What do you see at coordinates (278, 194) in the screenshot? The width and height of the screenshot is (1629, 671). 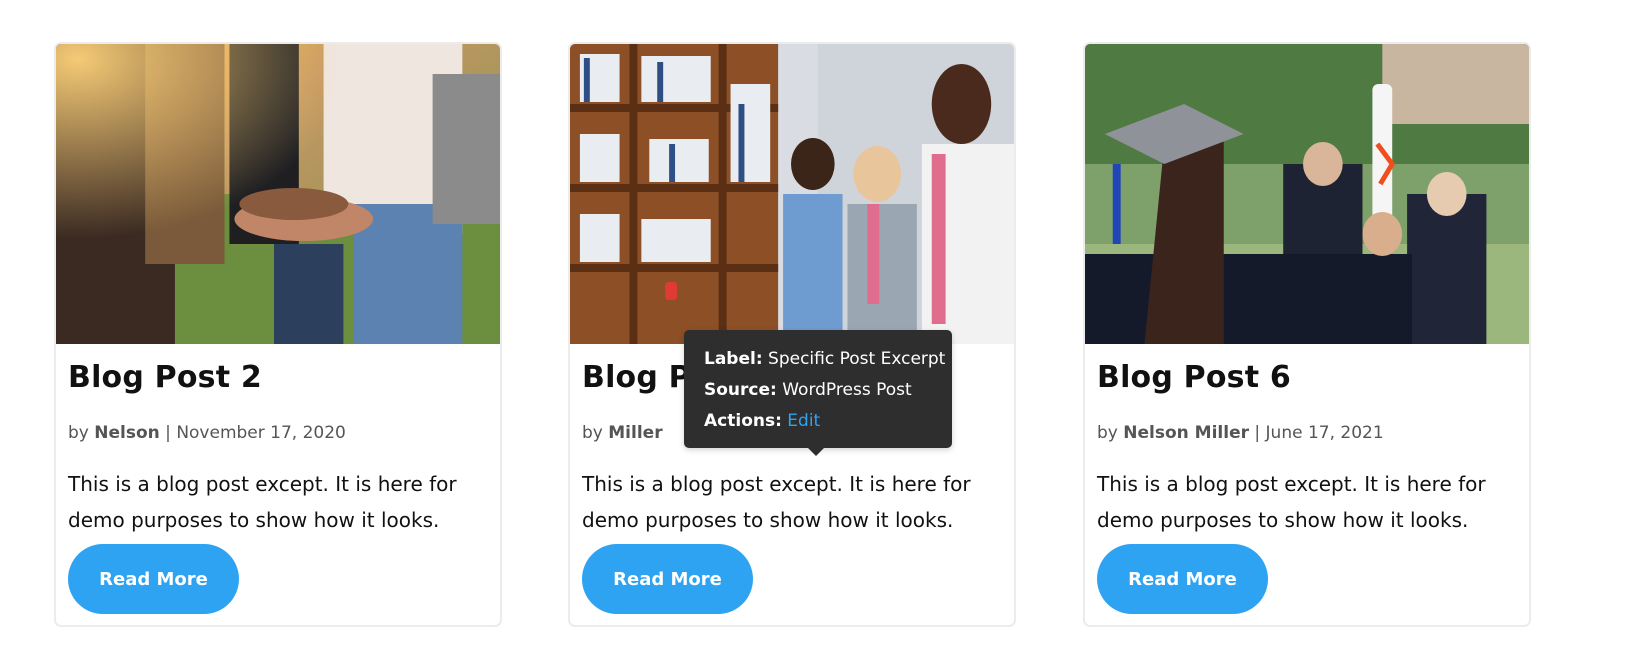 I see `featured-image-teamwork-hands` at bounding box center [278, 194].